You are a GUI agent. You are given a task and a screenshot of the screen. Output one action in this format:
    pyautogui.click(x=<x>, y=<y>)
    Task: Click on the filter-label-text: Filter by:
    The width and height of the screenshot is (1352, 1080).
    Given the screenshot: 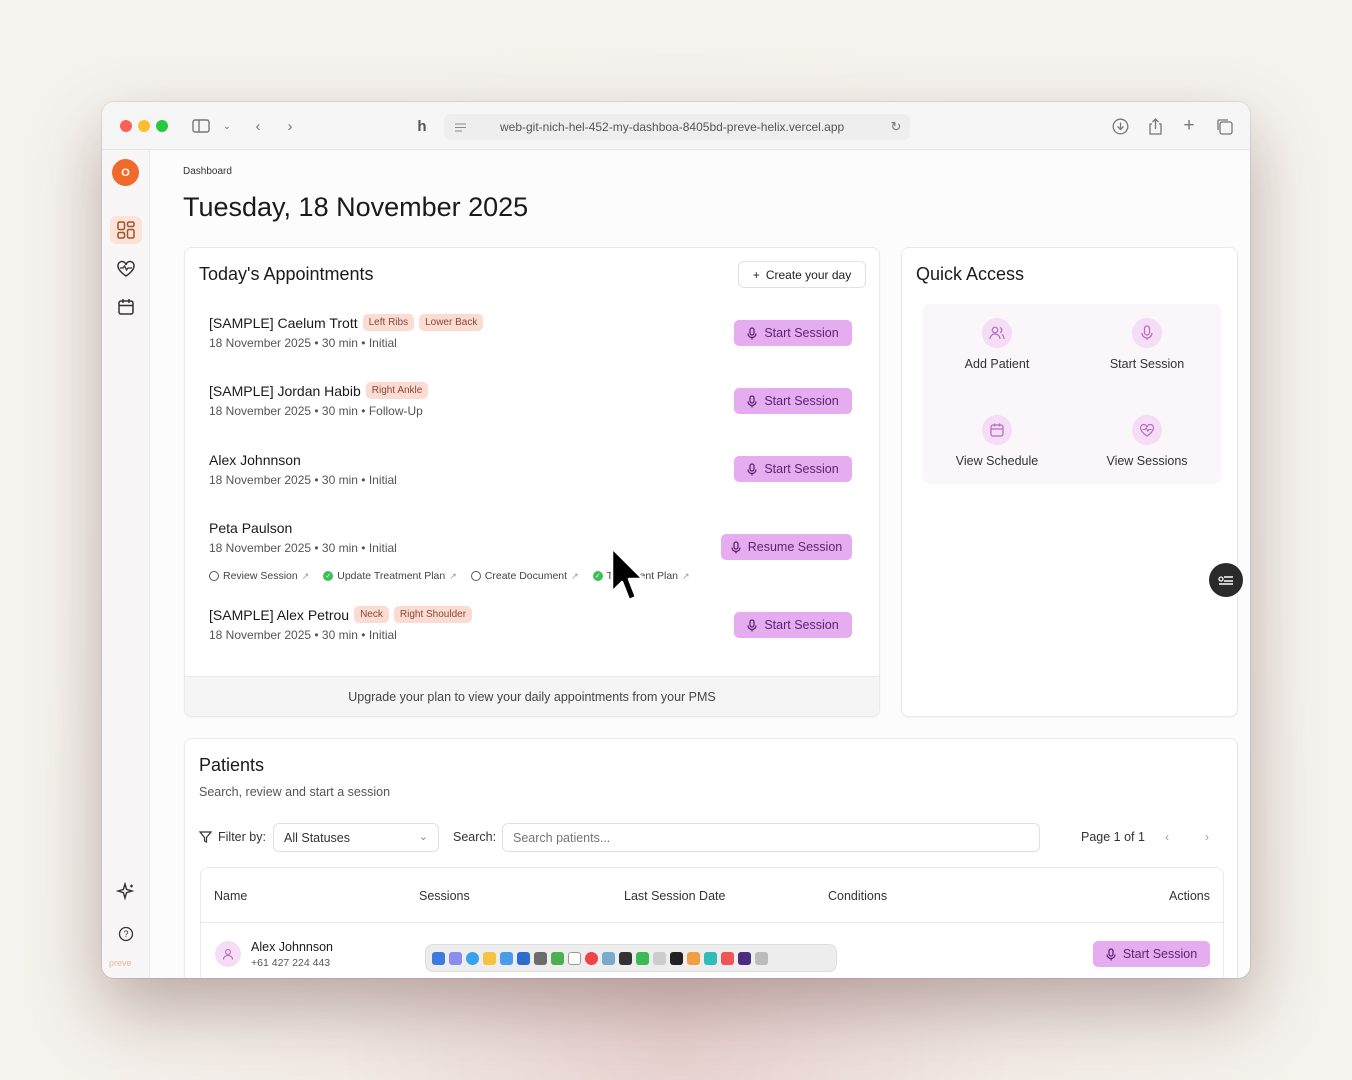 What is the action you would take?
    pyautogui.click(x=242, y=837)
    